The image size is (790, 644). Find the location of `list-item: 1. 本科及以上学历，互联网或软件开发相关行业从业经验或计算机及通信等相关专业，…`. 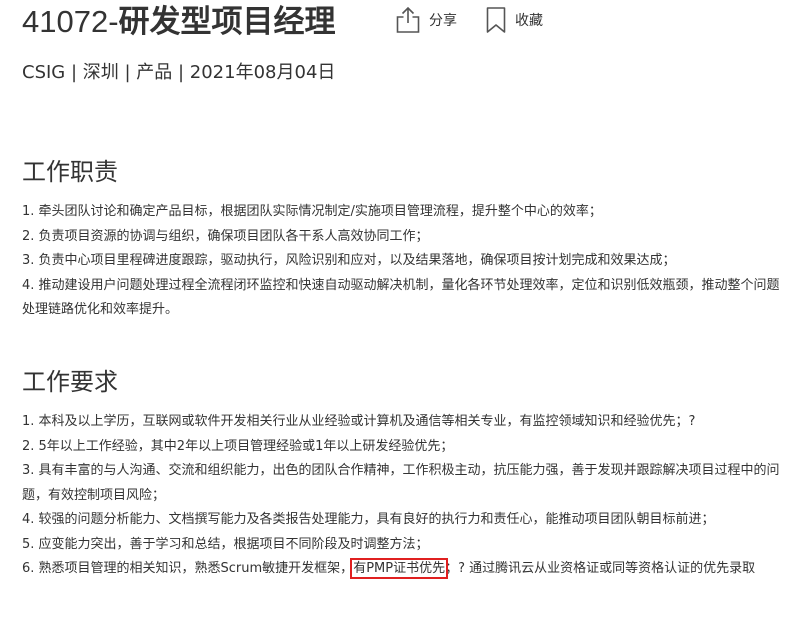

list-item: 1. 本科及以上学历，互联网或软件开发相关行业从业经验或计算机及通信等相关专业，… is located at coordinates (359, 421).